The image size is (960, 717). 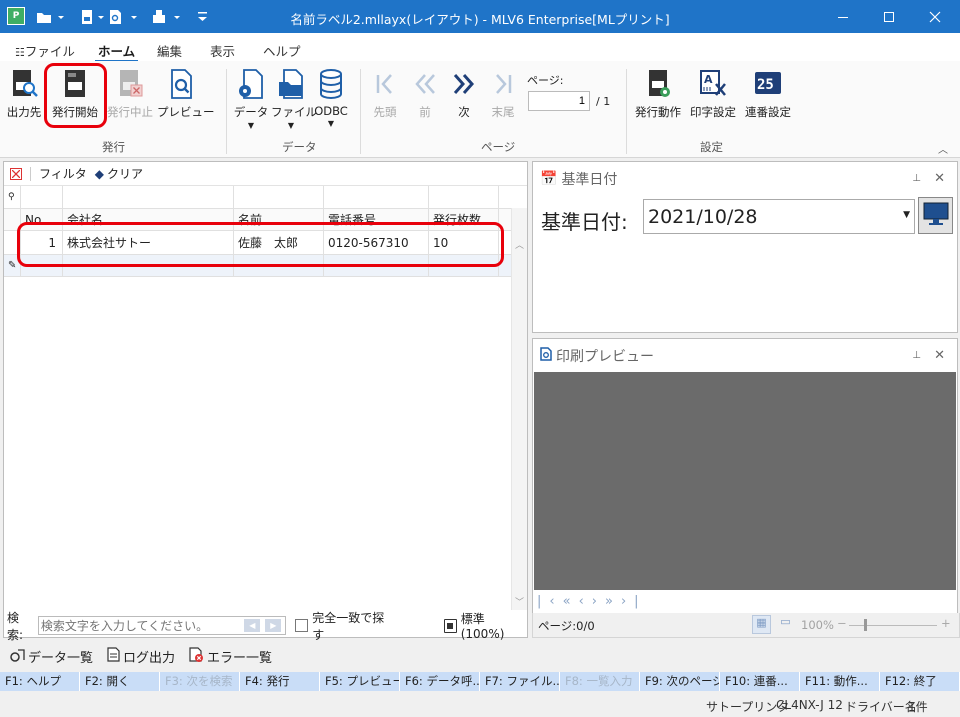 What do you see at coordinates (935, 16) in the screenshot?
I see `close-button` at bounding box center [935, 16].